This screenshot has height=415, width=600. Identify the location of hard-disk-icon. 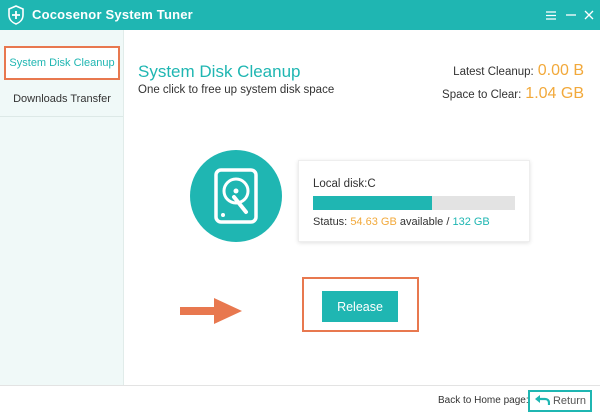
(236, 196).